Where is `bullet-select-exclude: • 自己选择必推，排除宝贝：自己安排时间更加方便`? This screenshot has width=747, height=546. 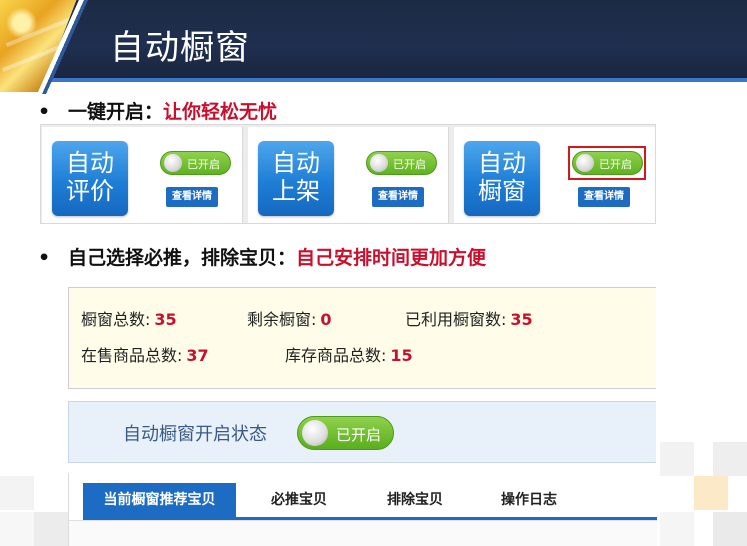
bullet-select-exclude: • 自己选择必推，排除宝贝：自己安排时间更加方便 is located at coordinates (262, 256).